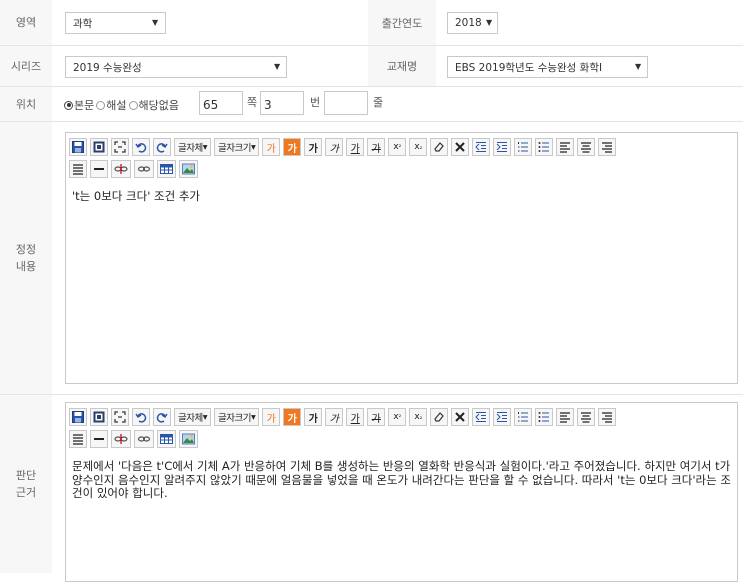 This screenshot has height=582, width=743. Describe the element at coordinates (153, 105) in the screenshot. I see `radio-none: 해당없음` at that location.